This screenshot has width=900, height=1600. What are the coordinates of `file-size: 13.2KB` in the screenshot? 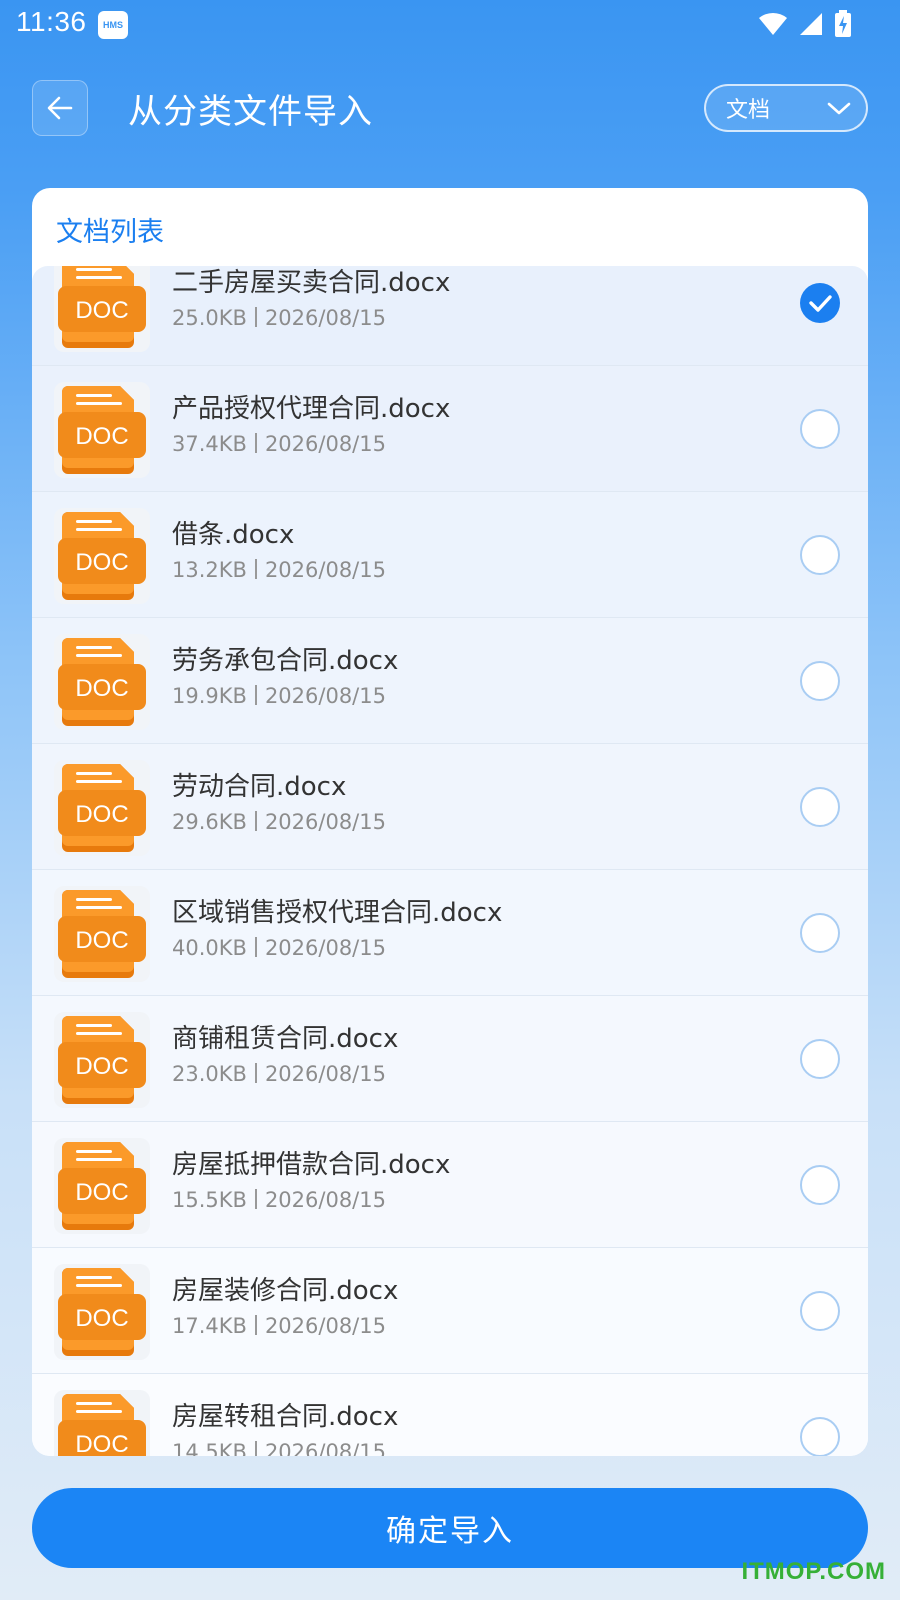 It's located at (209, 570).